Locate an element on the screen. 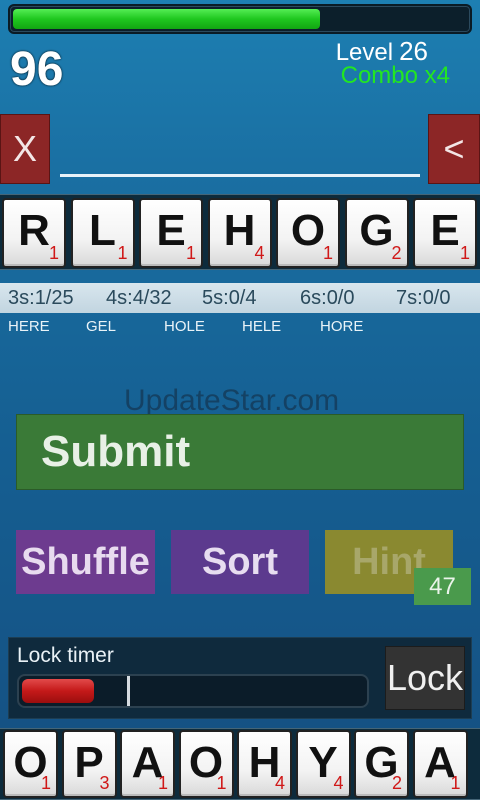  rack-tile: H4 is located at coordinates (239, 233).